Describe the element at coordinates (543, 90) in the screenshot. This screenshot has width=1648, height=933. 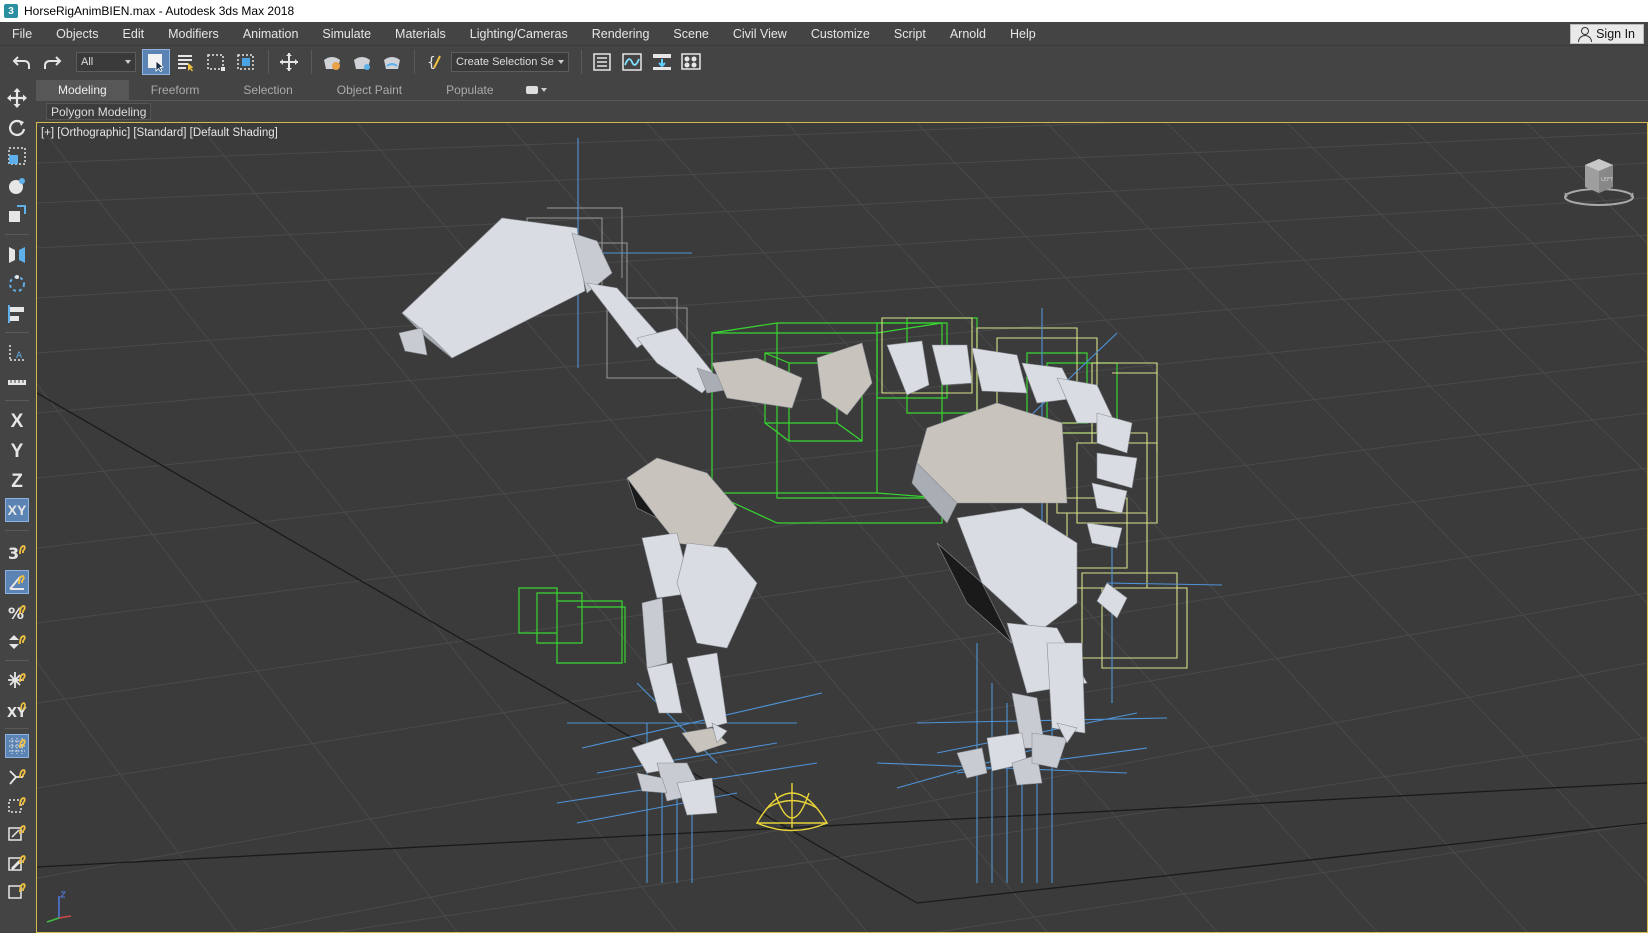
I see `chevron-down-icon` at that location.